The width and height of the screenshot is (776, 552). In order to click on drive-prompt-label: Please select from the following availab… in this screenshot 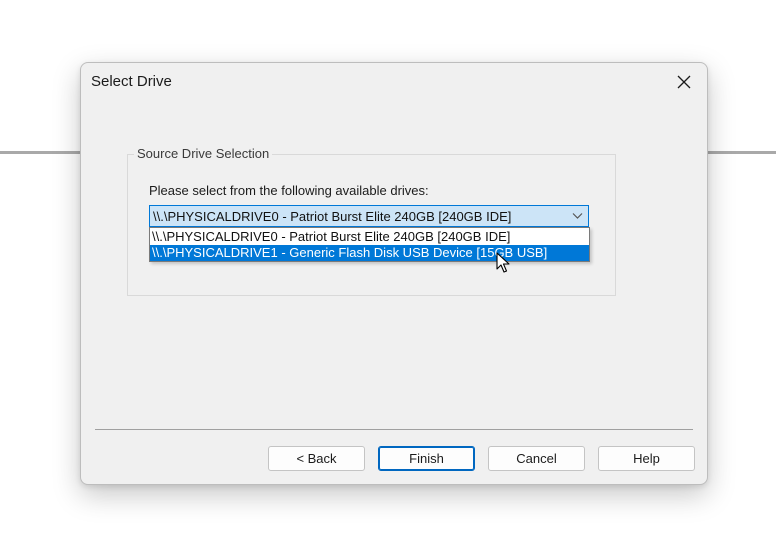, I will do `click(289, 190)`.